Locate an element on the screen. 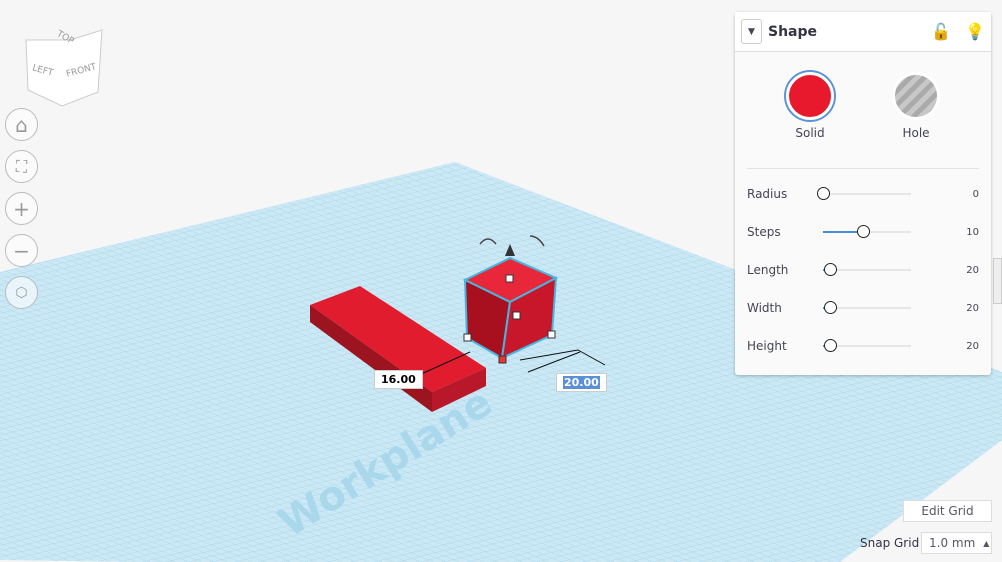  zoom-in-button: + is located at coordinates (21, 208).